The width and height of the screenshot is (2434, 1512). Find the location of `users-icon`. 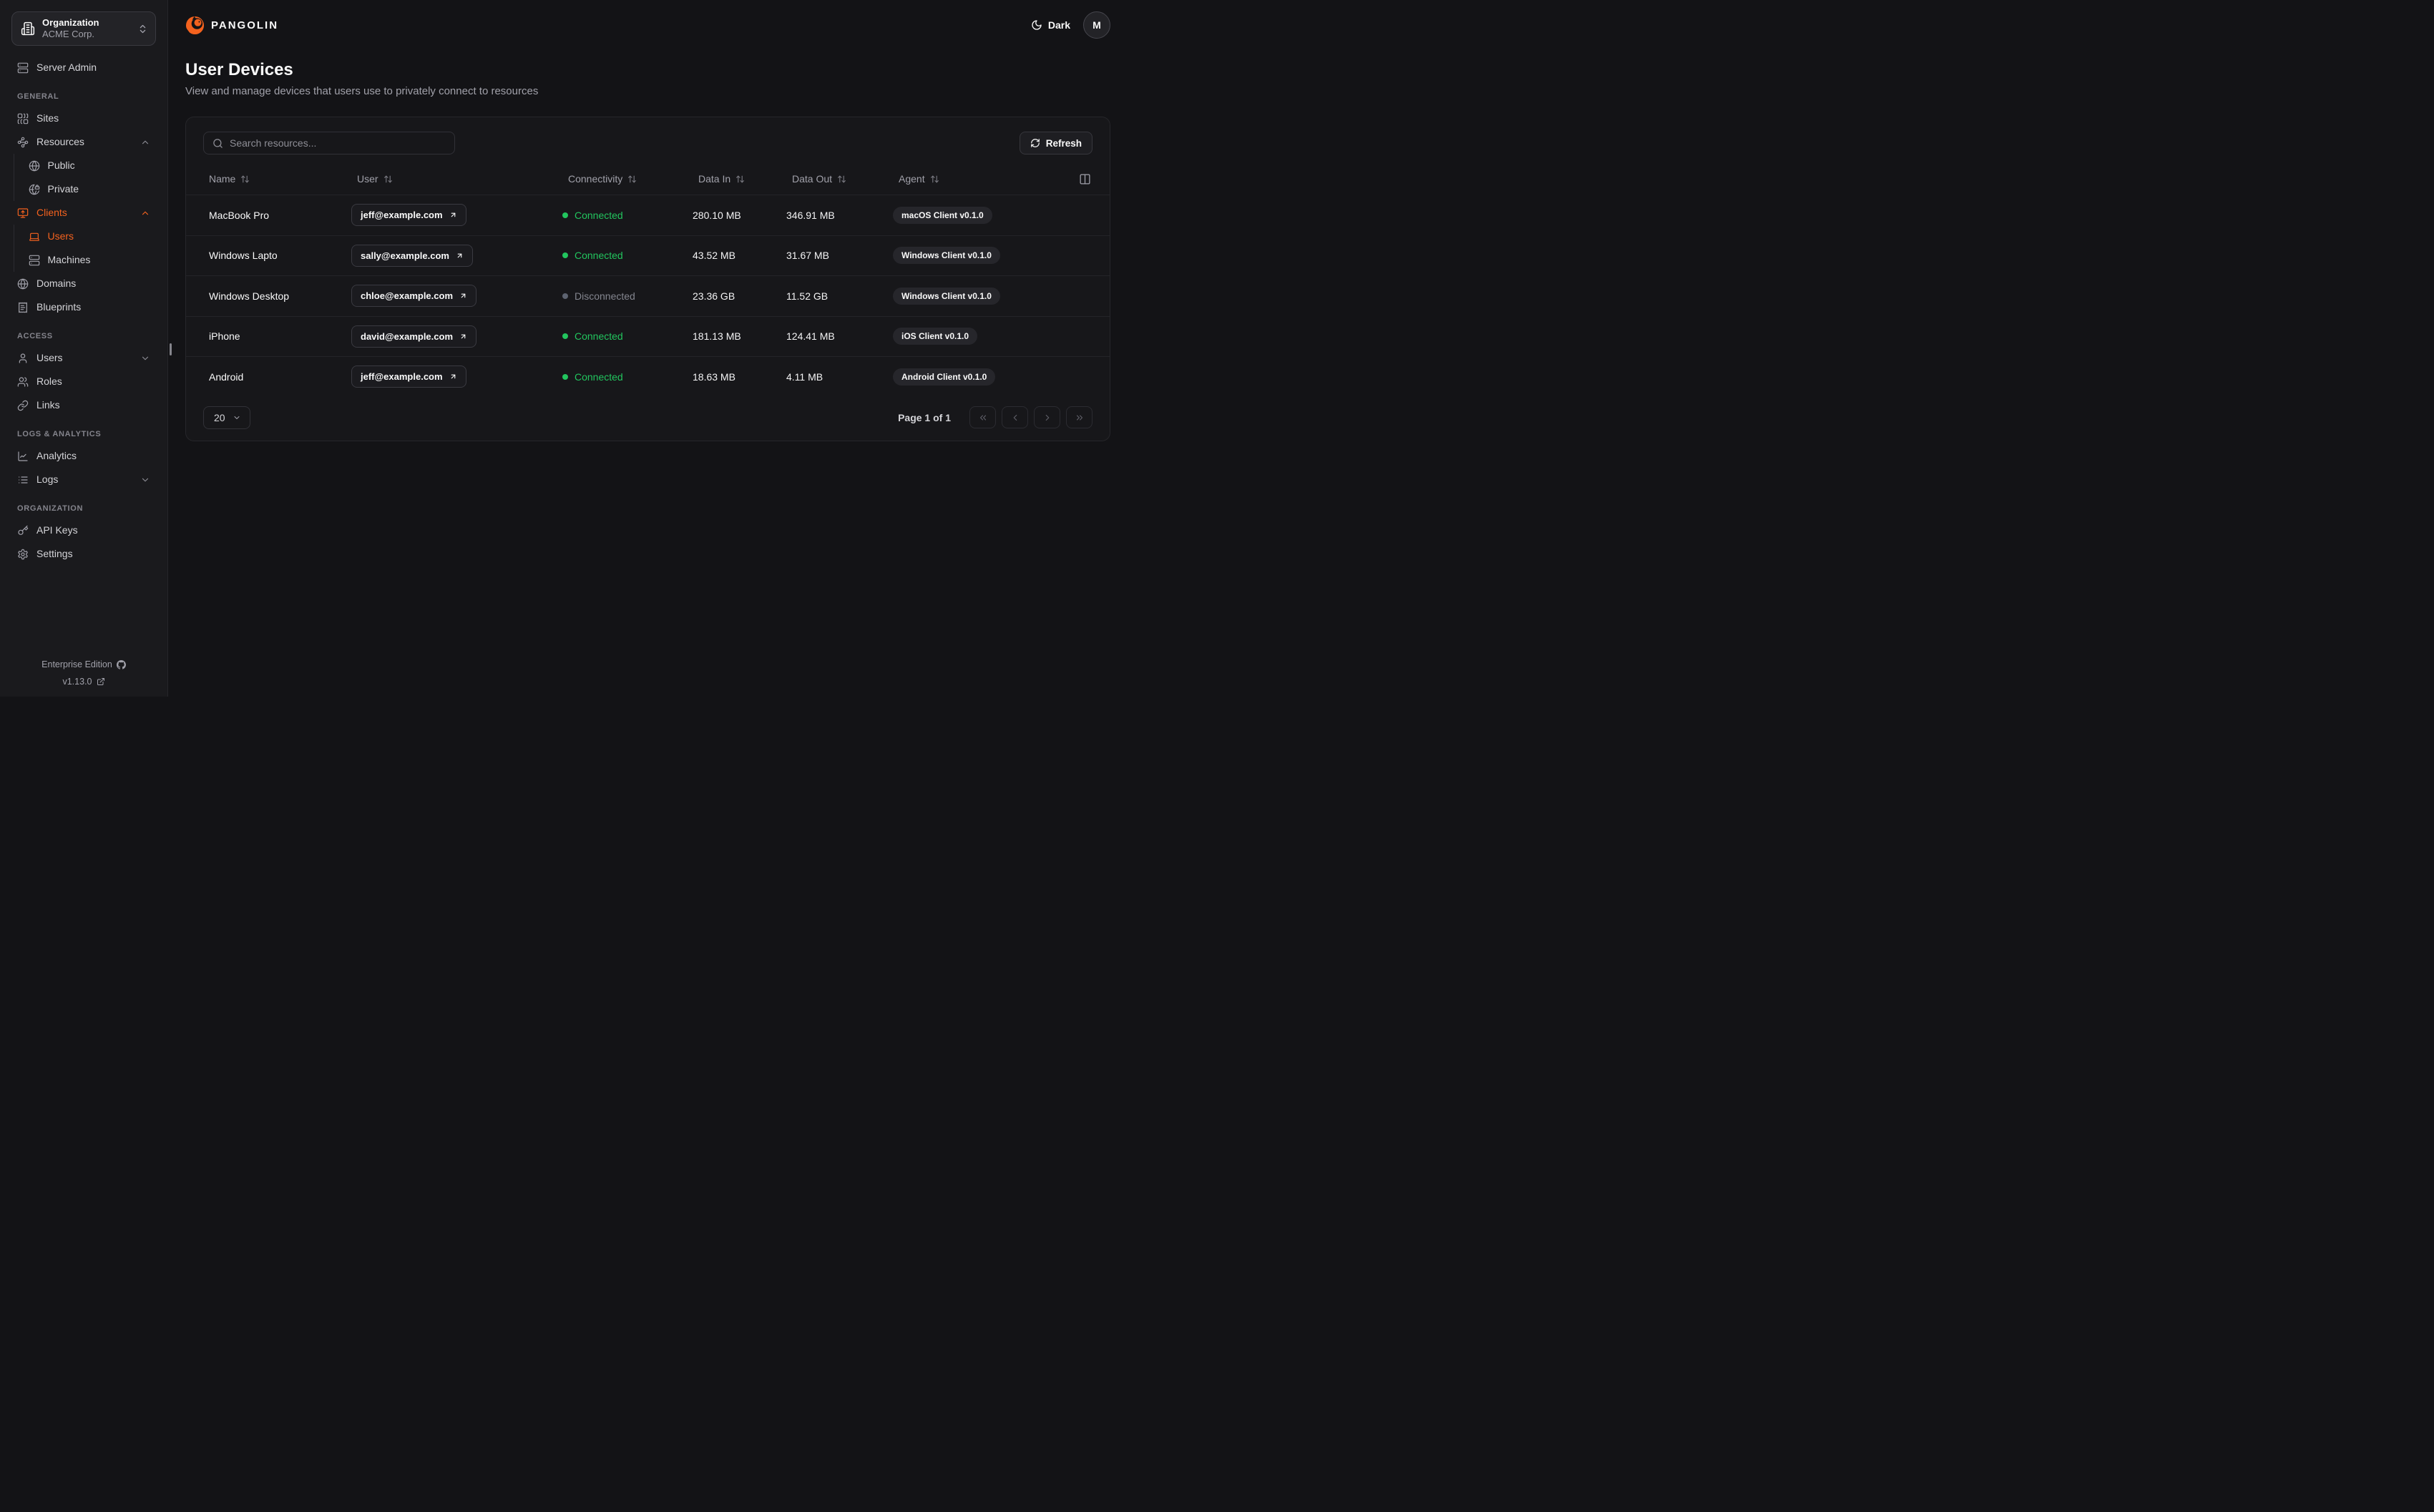

users-icon is located at coordinates (23, 382).